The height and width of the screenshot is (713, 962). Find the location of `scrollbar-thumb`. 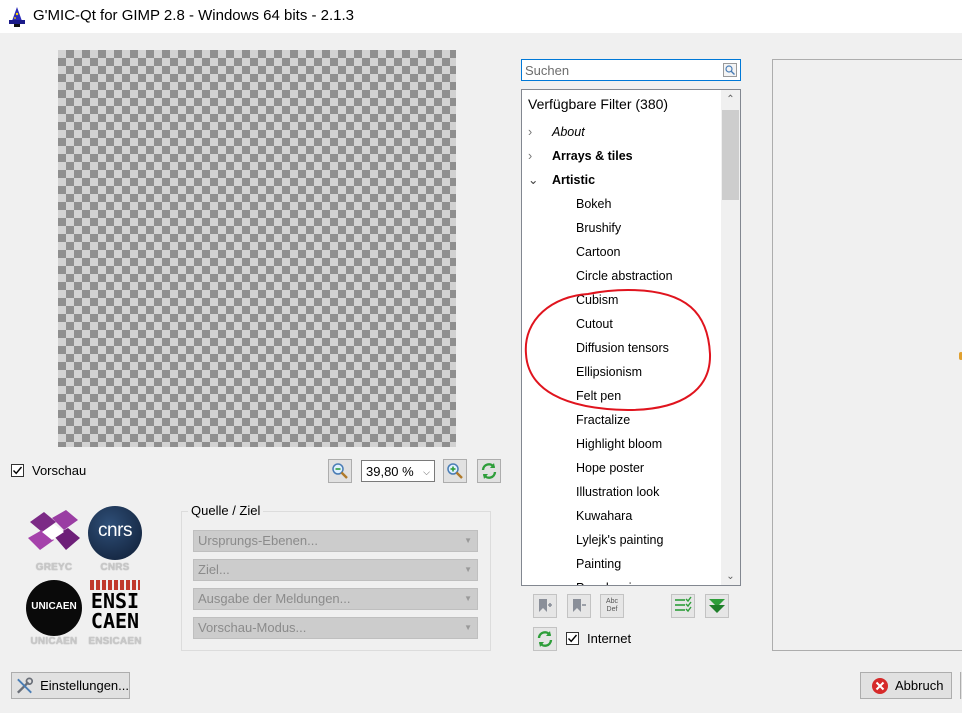

scrollbar-thumb is located at coordinates (730, 155).